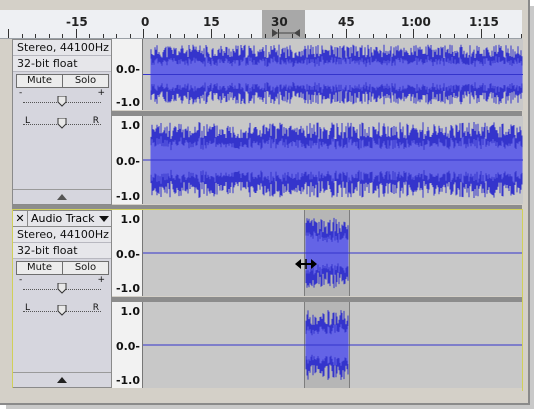 The width and height of the screenshot is (540, 414). Describe the element at coordinates (85, 81) in the screenshot. I see `solo-button: Solo` at that location.